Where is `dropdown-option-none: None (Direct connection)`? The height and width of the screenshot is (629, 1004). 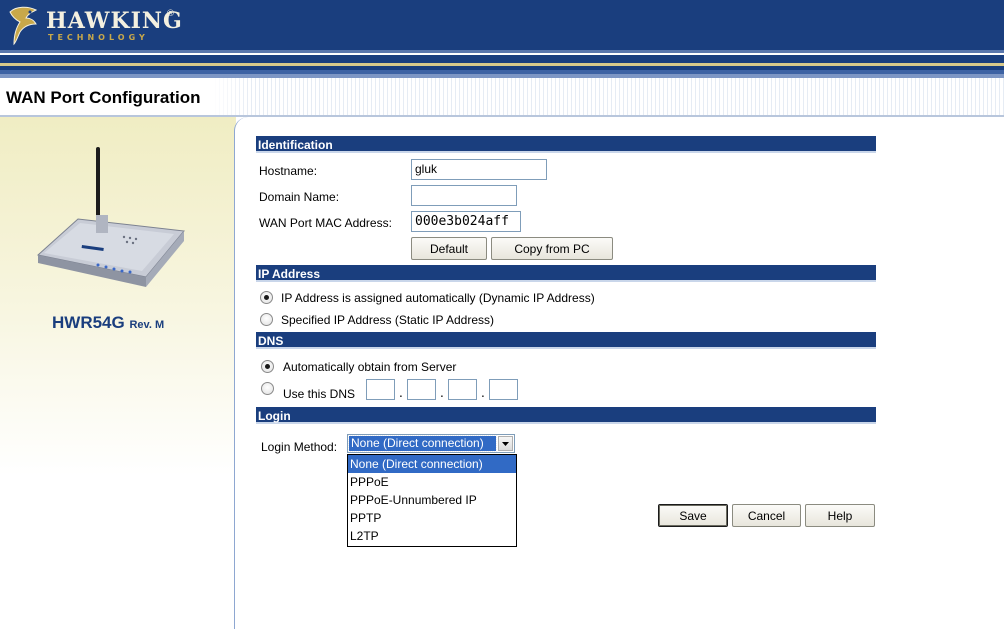 dropdown-option-none: None (Direct connection) is located at coordinates (432, 464).